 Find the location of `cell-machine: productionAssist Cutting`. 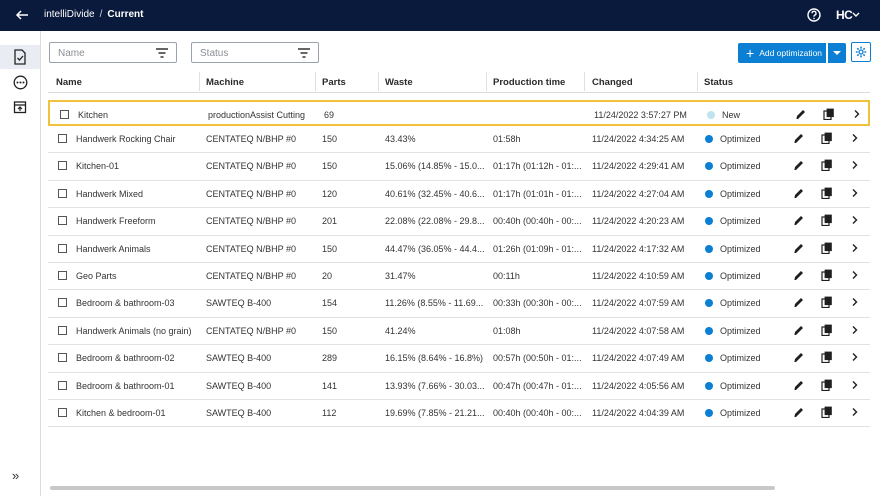

cell-machine: productionAssist Cutting is located at coordinates (257, 115).